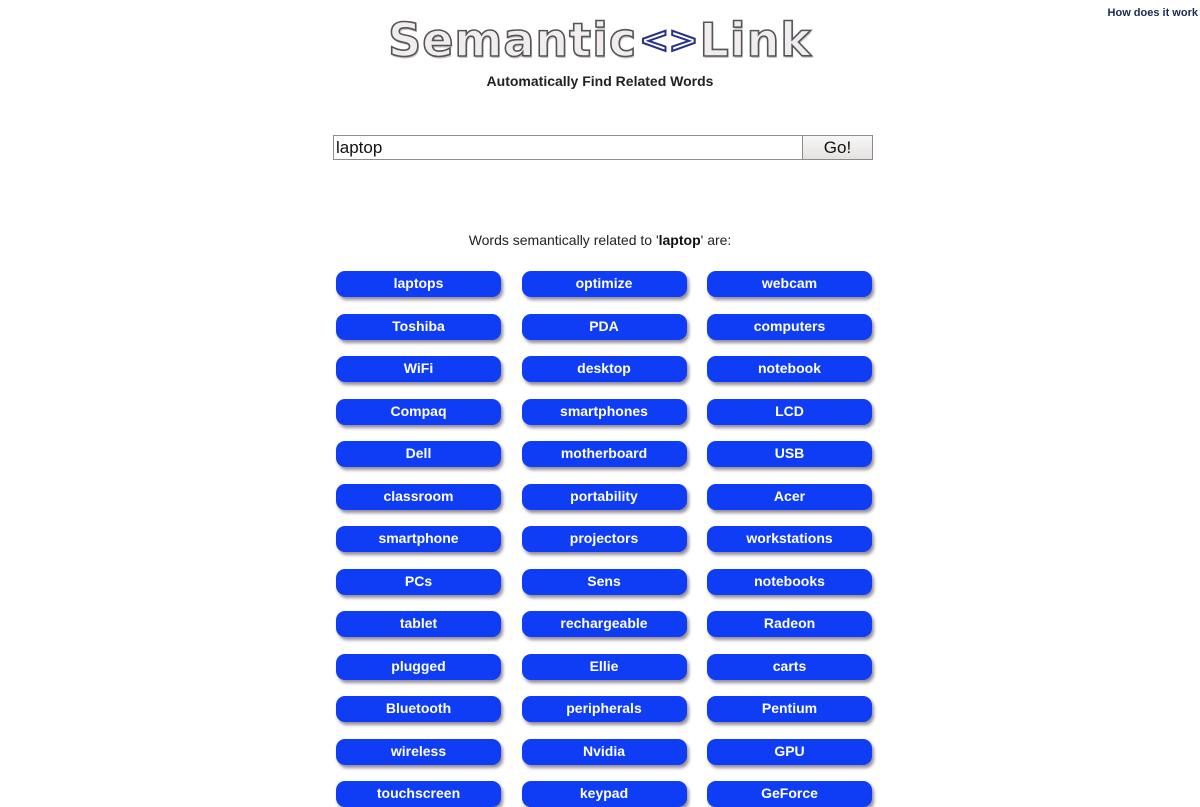 The width and height of the screenshot is (1200, 807). Describe the element at coordinates (789, 794) in the screenshot. I see `related-word-button: GeForce` at that location.